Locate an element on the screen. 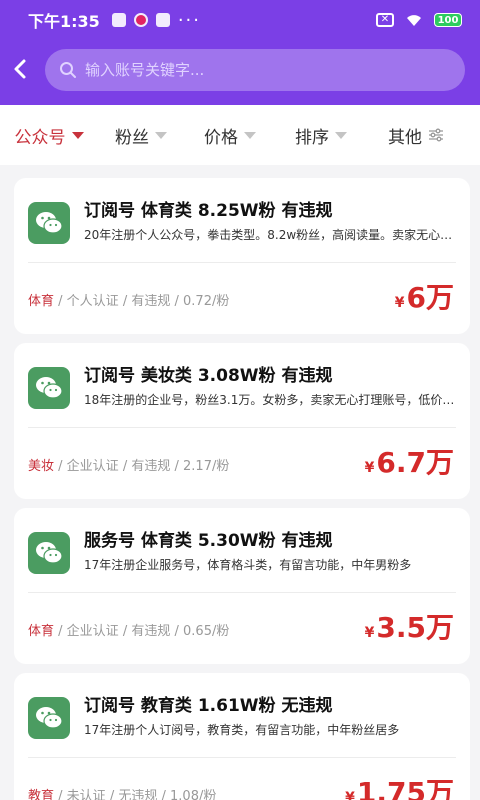 This screenshot has width=480, height=800. price: ¥3.5万 is located at coordinates (409, 626).